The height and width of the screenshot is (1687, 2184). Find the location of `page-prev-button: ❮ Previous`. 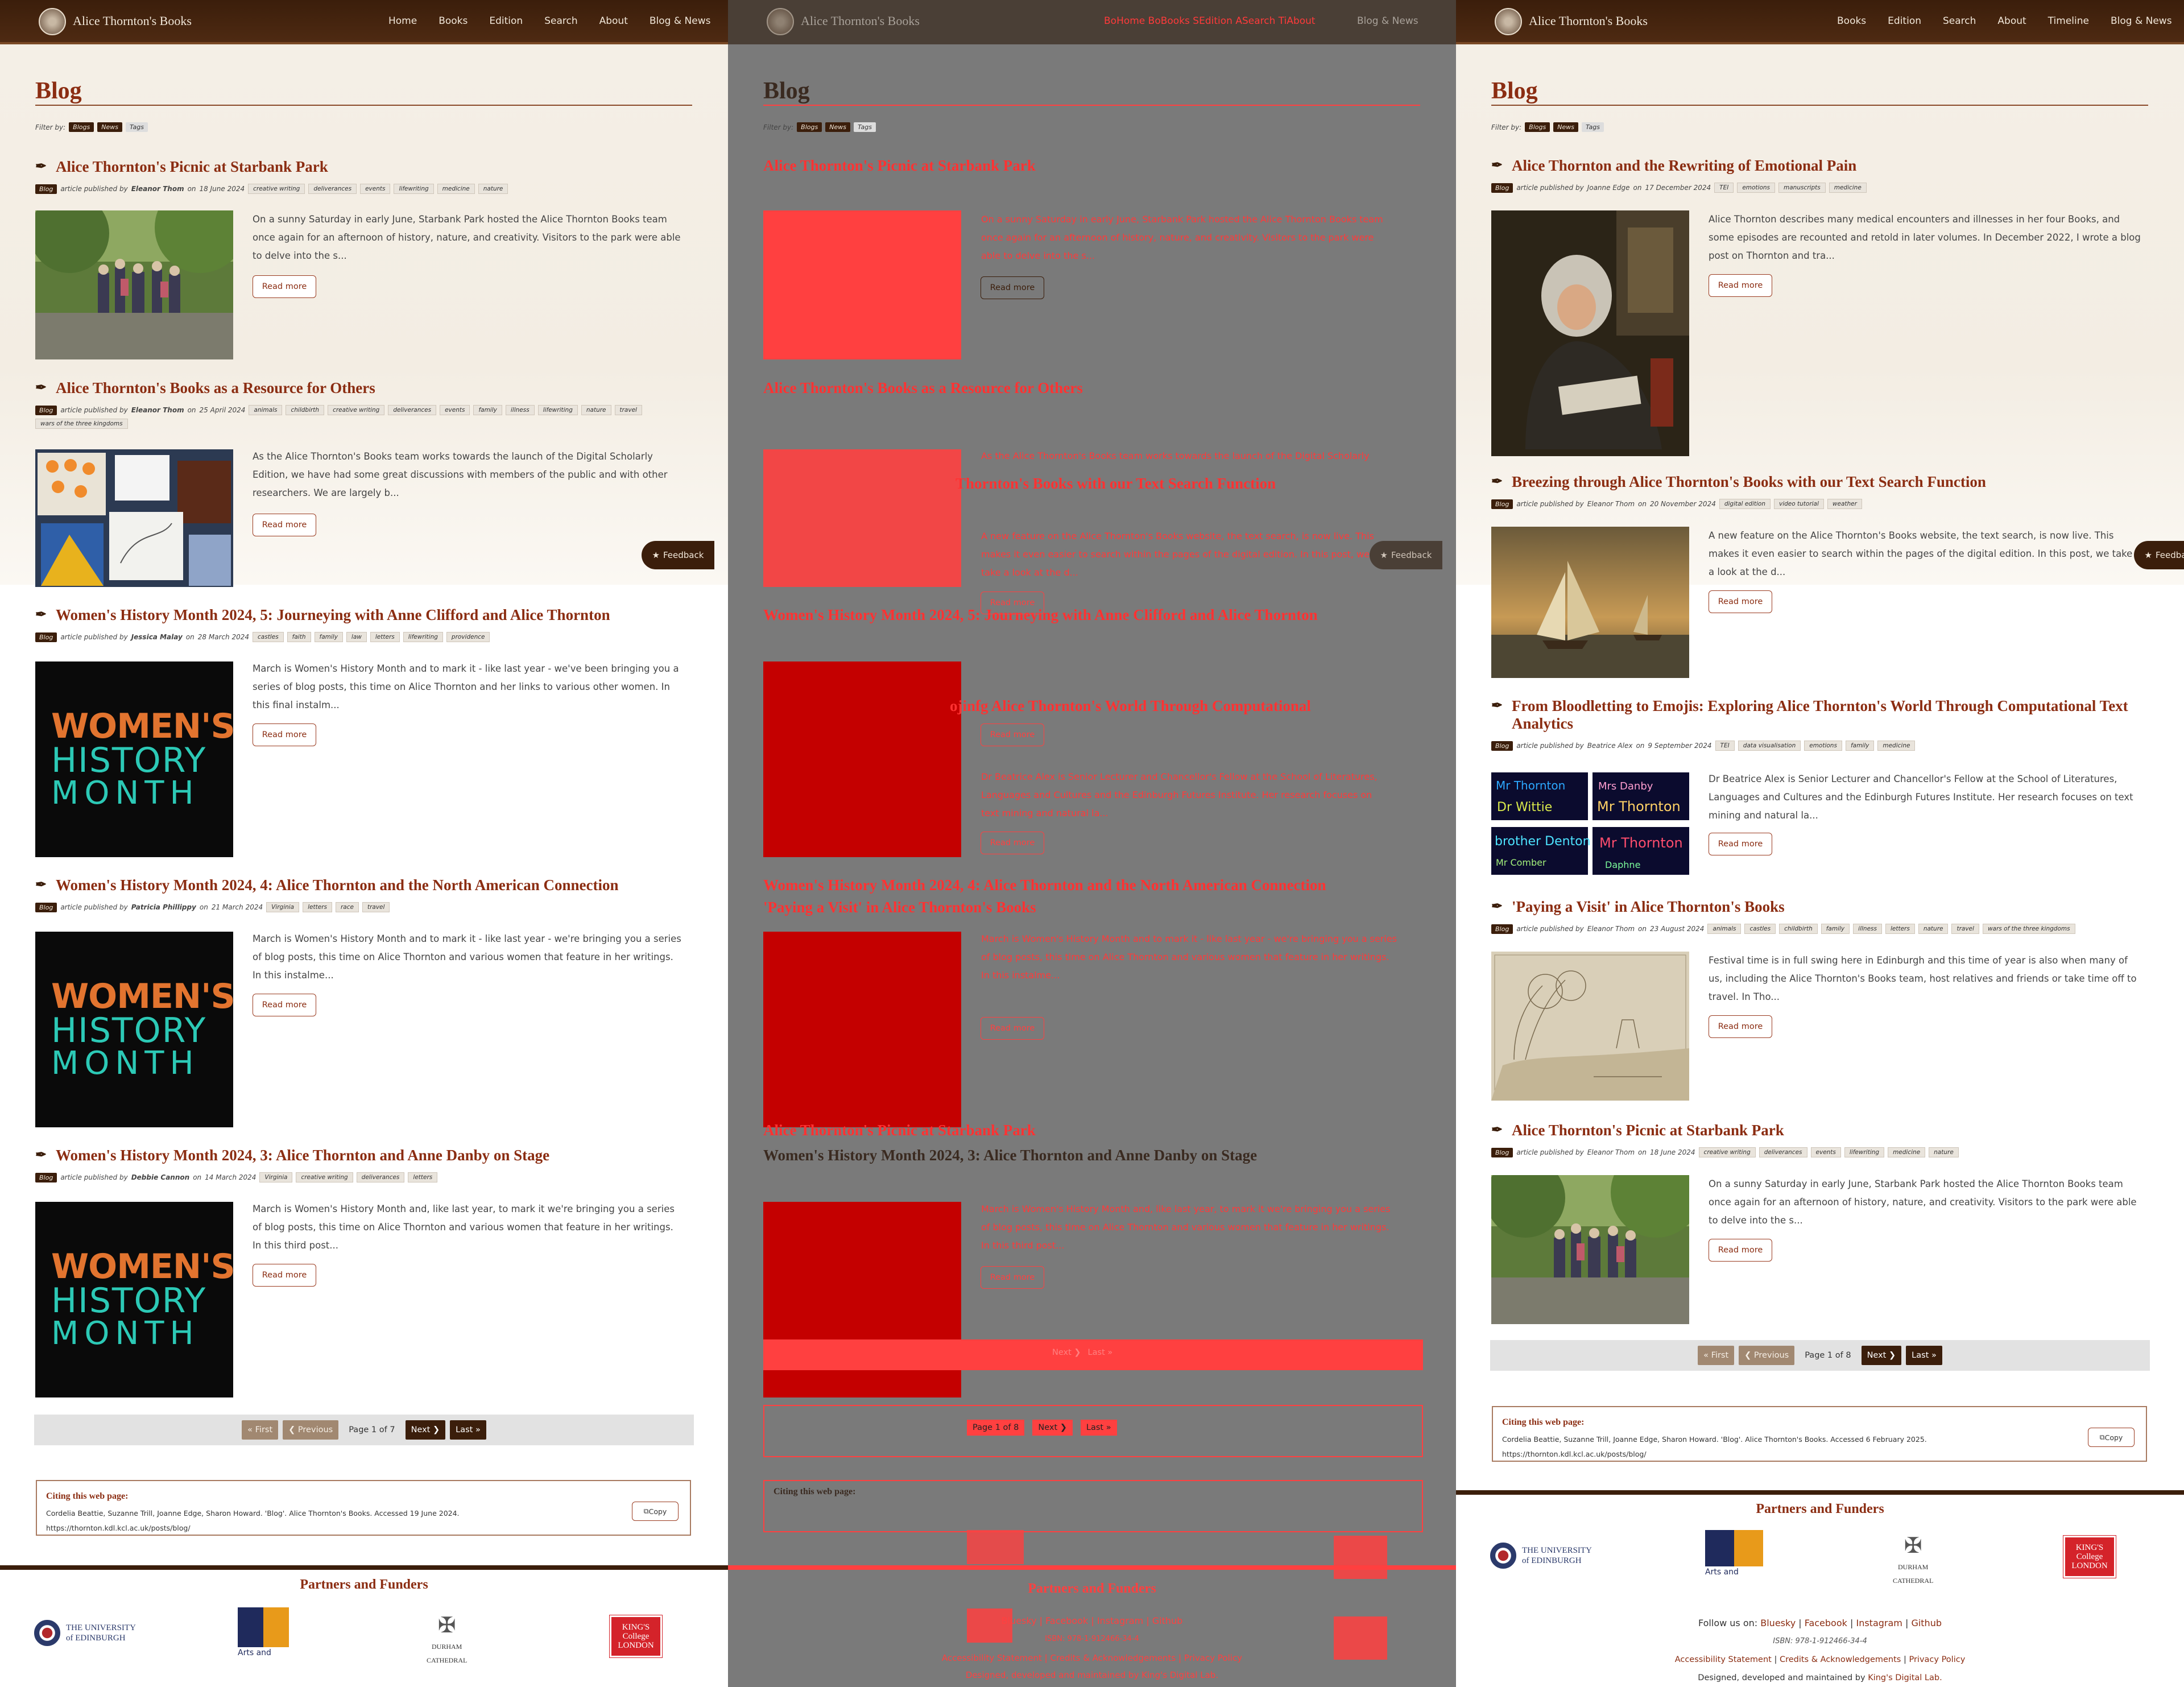

page-prev-button: ❮ Previous is located at coordinates (1767, 1355).